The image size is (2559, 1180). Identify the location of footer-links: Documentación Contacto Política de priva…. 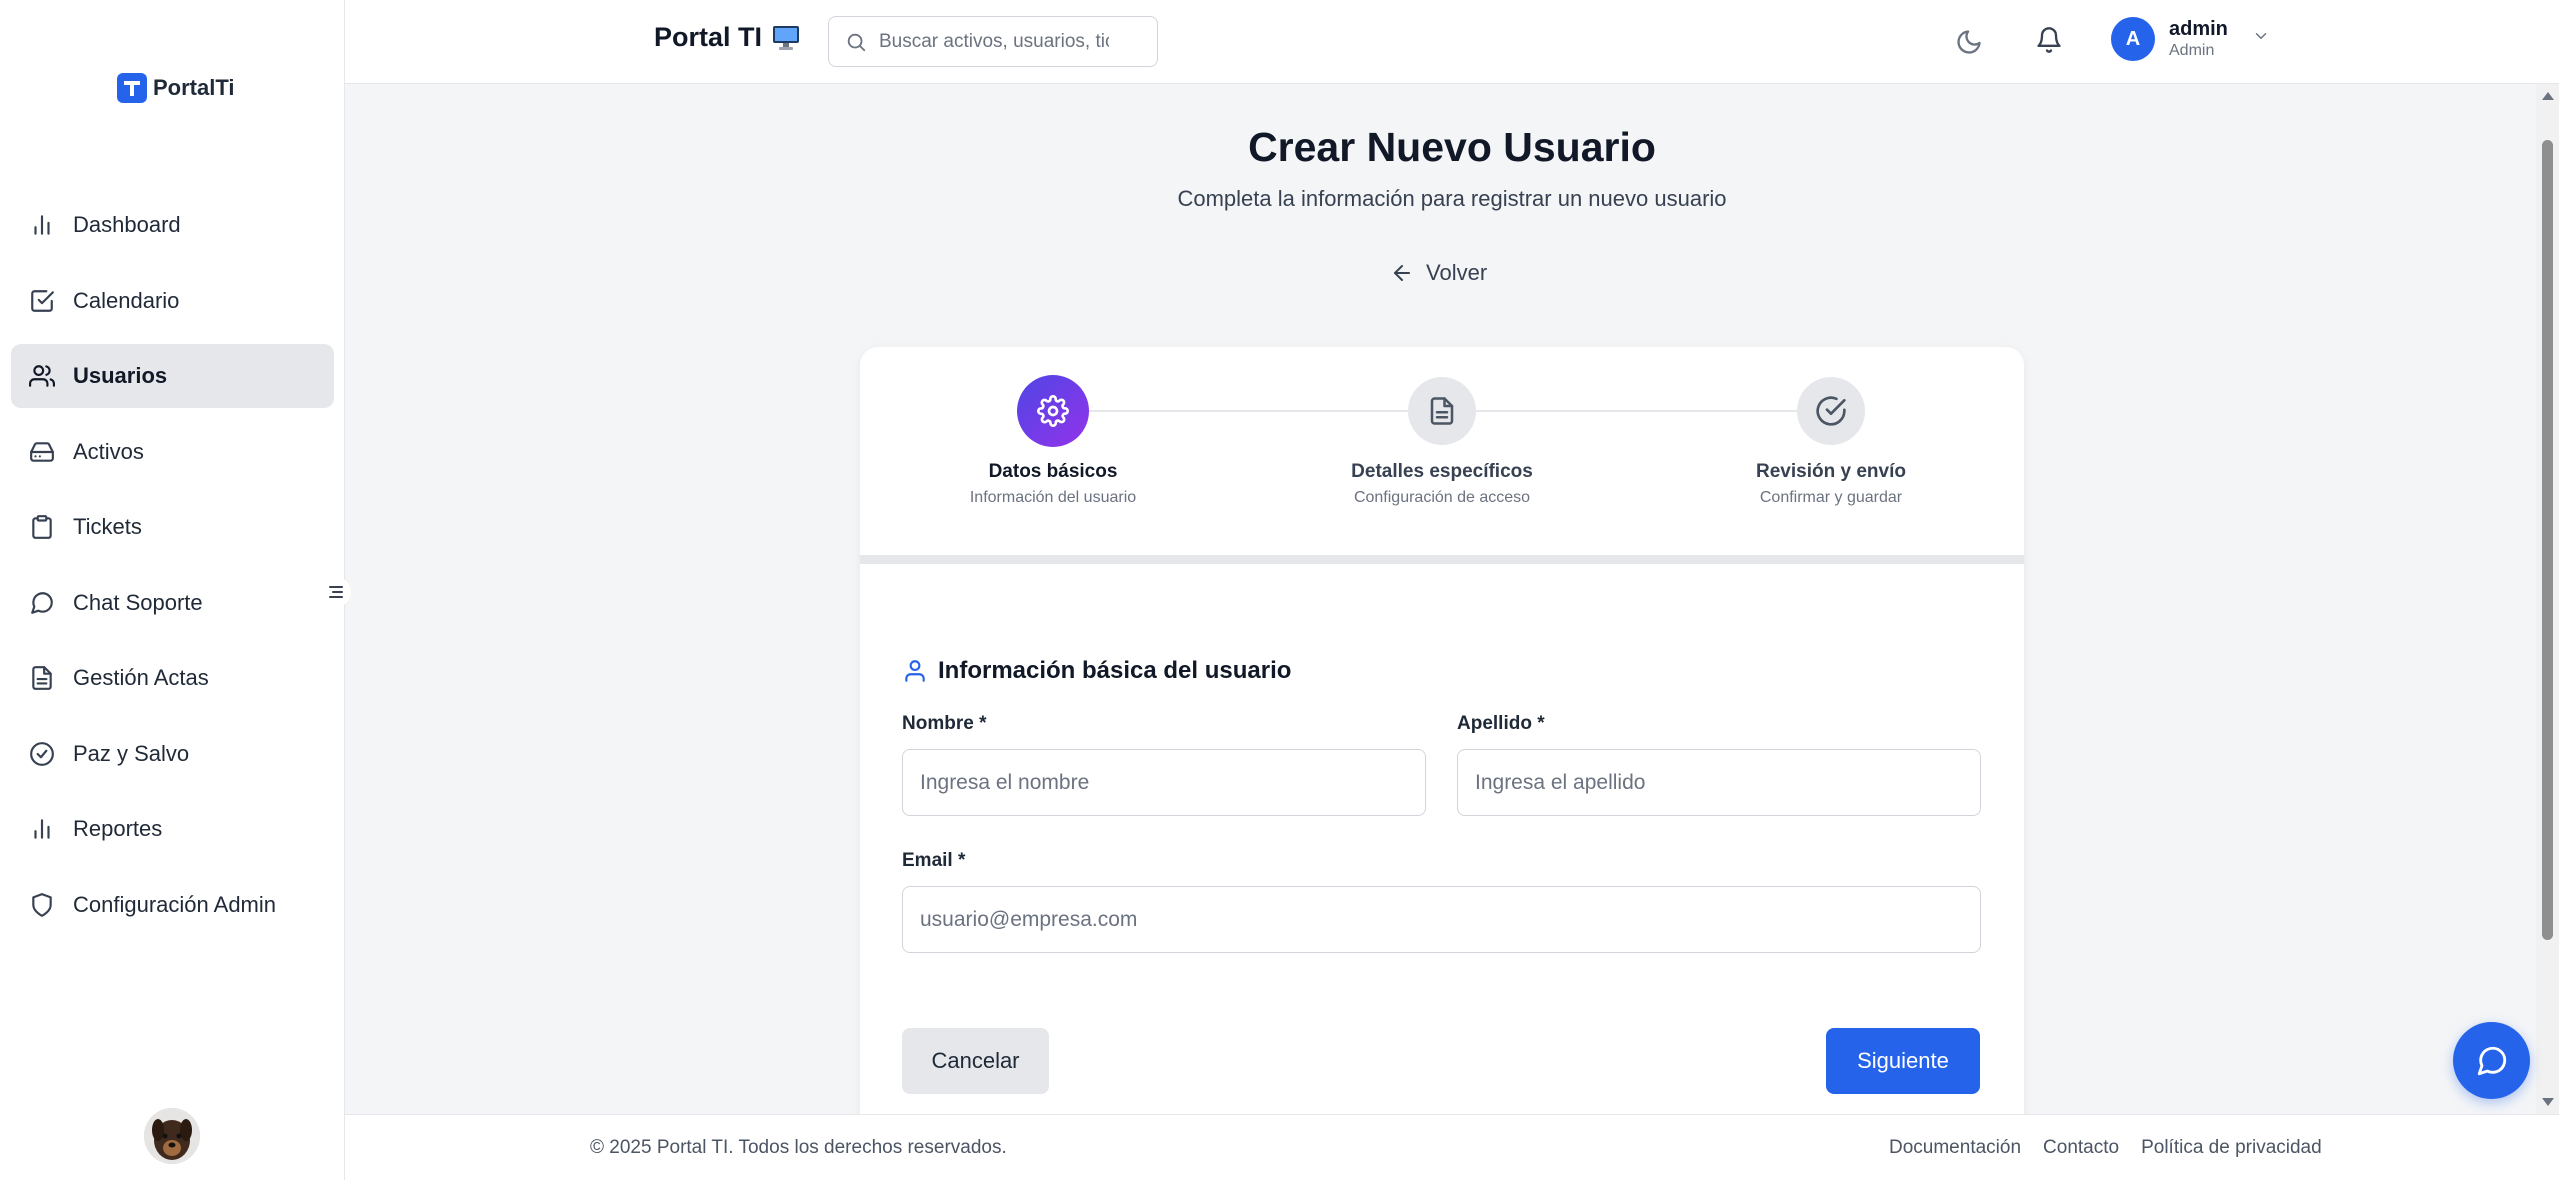
(2105, 1148).